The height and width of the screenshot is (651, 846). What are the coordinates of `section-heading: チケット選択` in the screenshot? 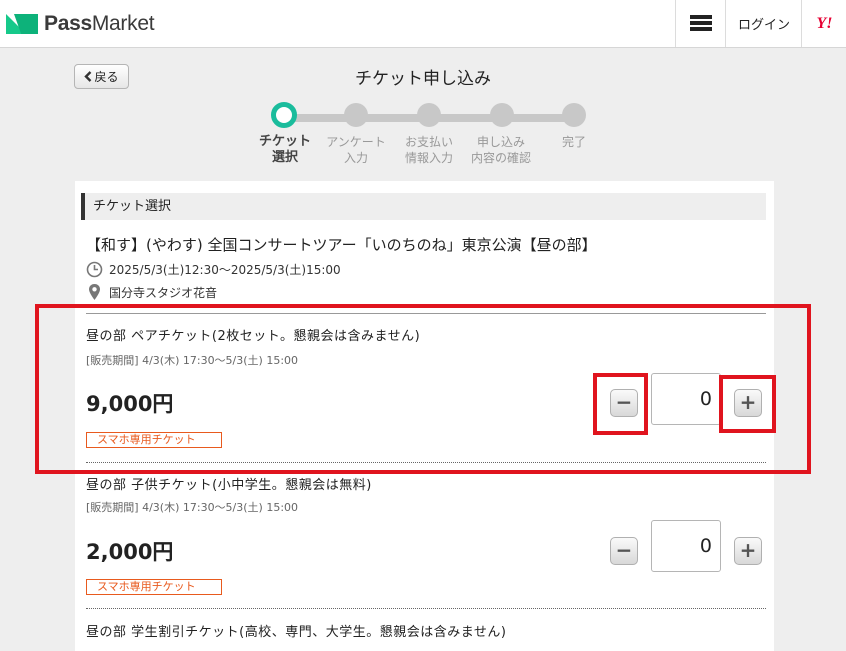 It's located at (423, 206).